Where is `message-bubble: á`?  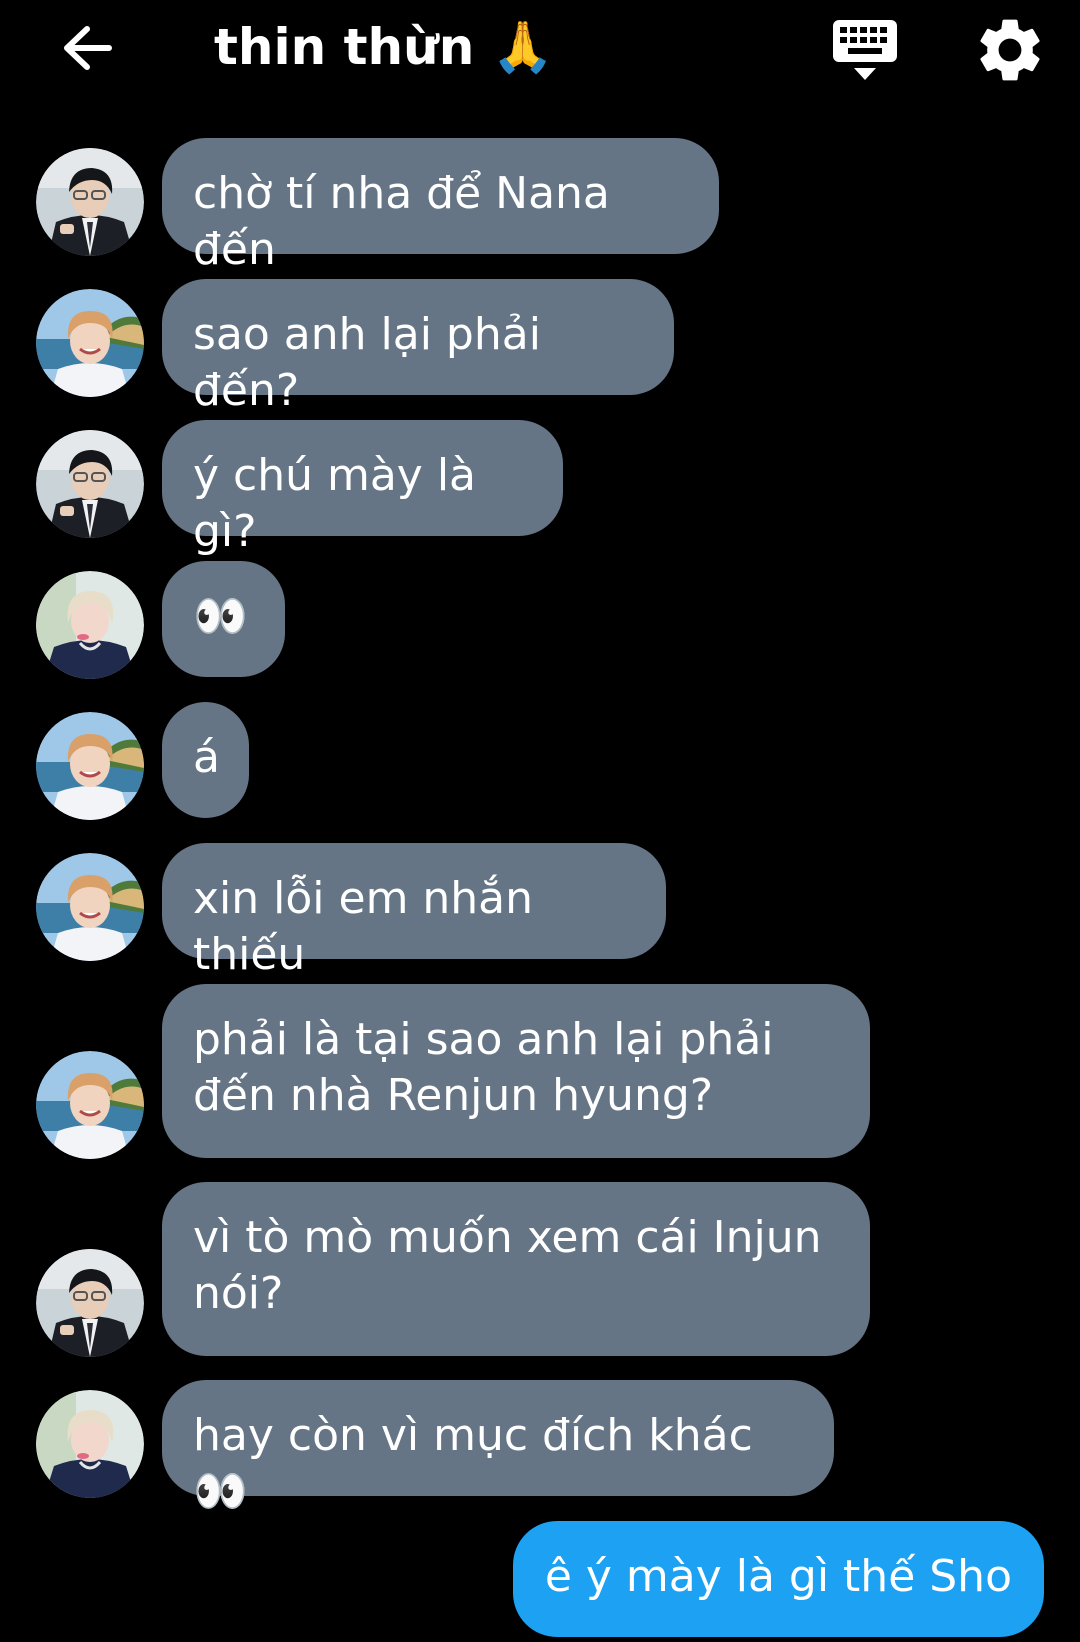 message-bubble: á is located at coordinates (205, 760).